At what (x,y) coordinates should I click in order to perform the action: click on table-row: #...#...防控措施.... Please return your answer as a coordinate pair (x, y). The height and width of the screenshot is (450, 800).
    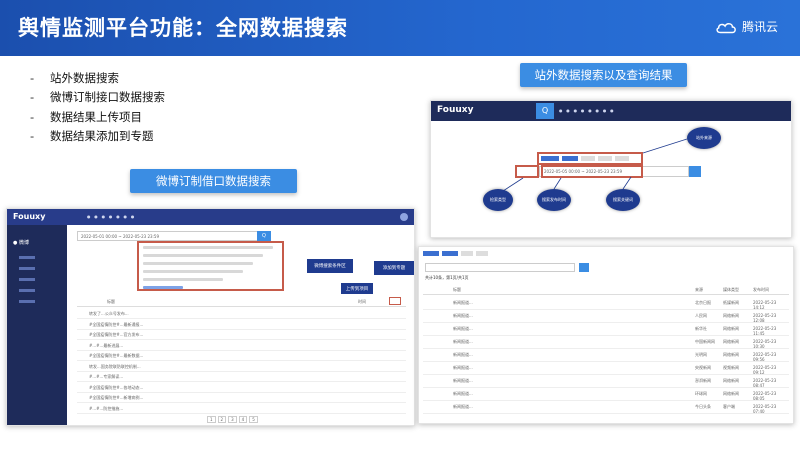
    Looking at the image, I should click on (241, 409).